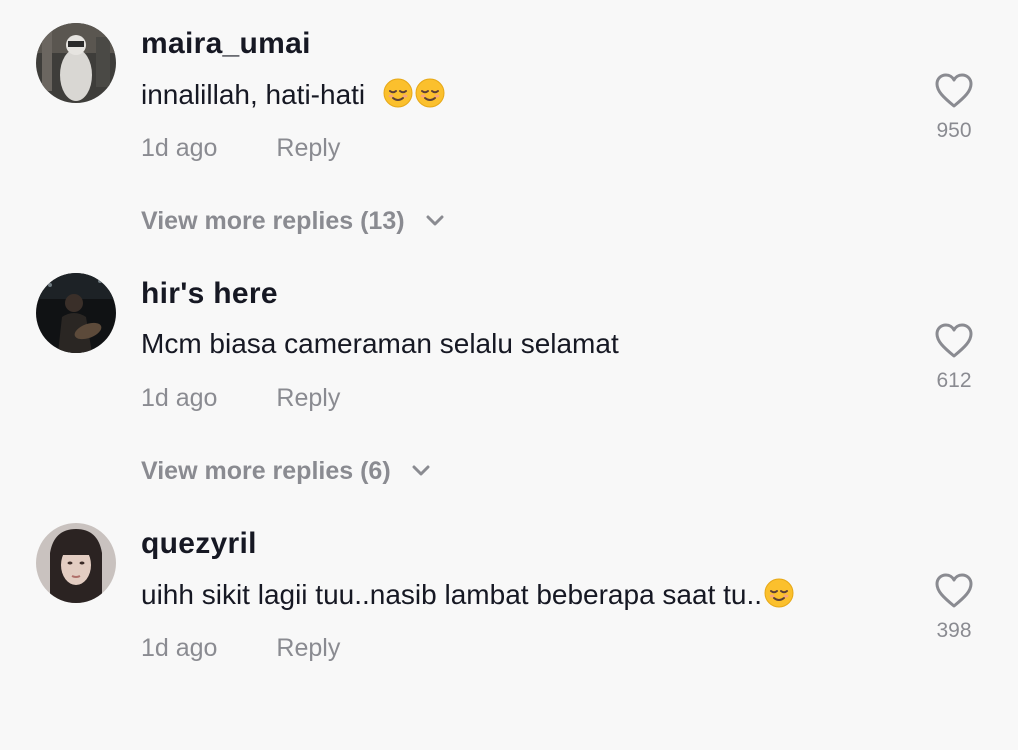  Describe the element at coordinates (292, 221) in the screenshot. I see `view-more-replies-button: View more replies (13)` at that location.